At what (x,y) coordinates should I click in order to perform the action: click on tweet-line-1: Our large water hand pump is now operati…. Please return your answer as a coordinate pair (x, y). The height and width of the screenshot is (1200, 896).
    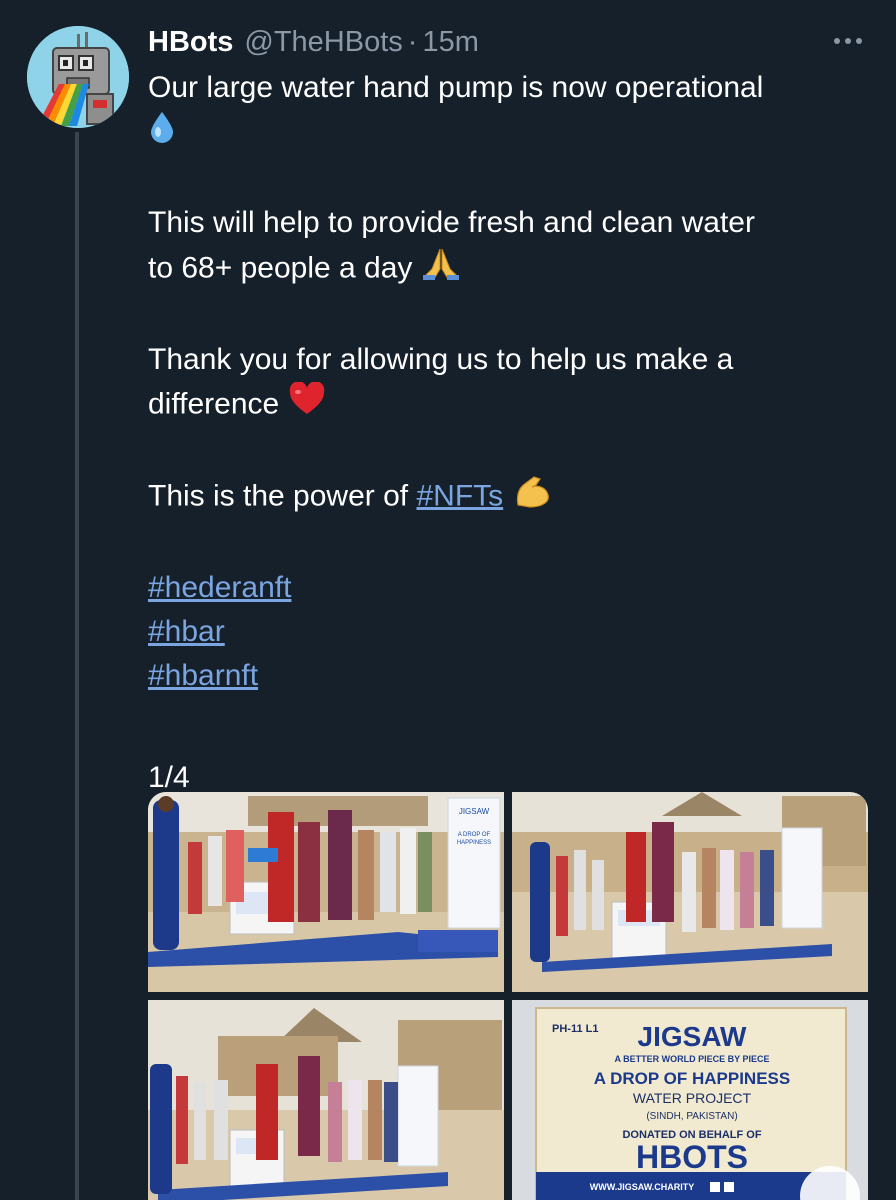
    Looking at the image, I should click on (456, 87).